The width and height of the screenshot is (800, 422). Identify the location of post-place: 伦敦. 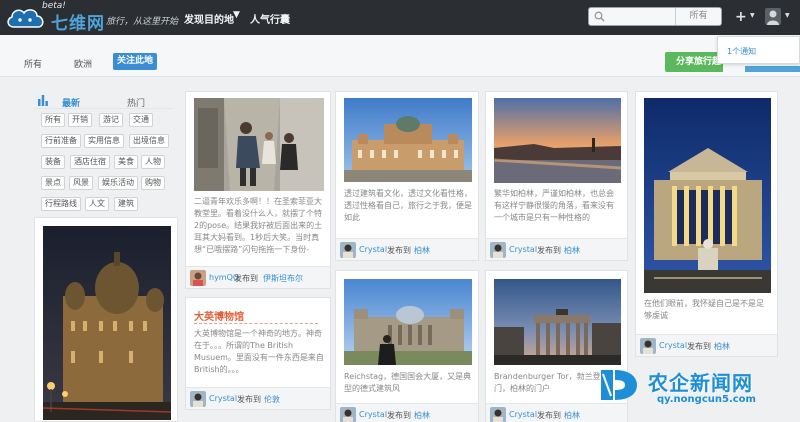
(272, 399).